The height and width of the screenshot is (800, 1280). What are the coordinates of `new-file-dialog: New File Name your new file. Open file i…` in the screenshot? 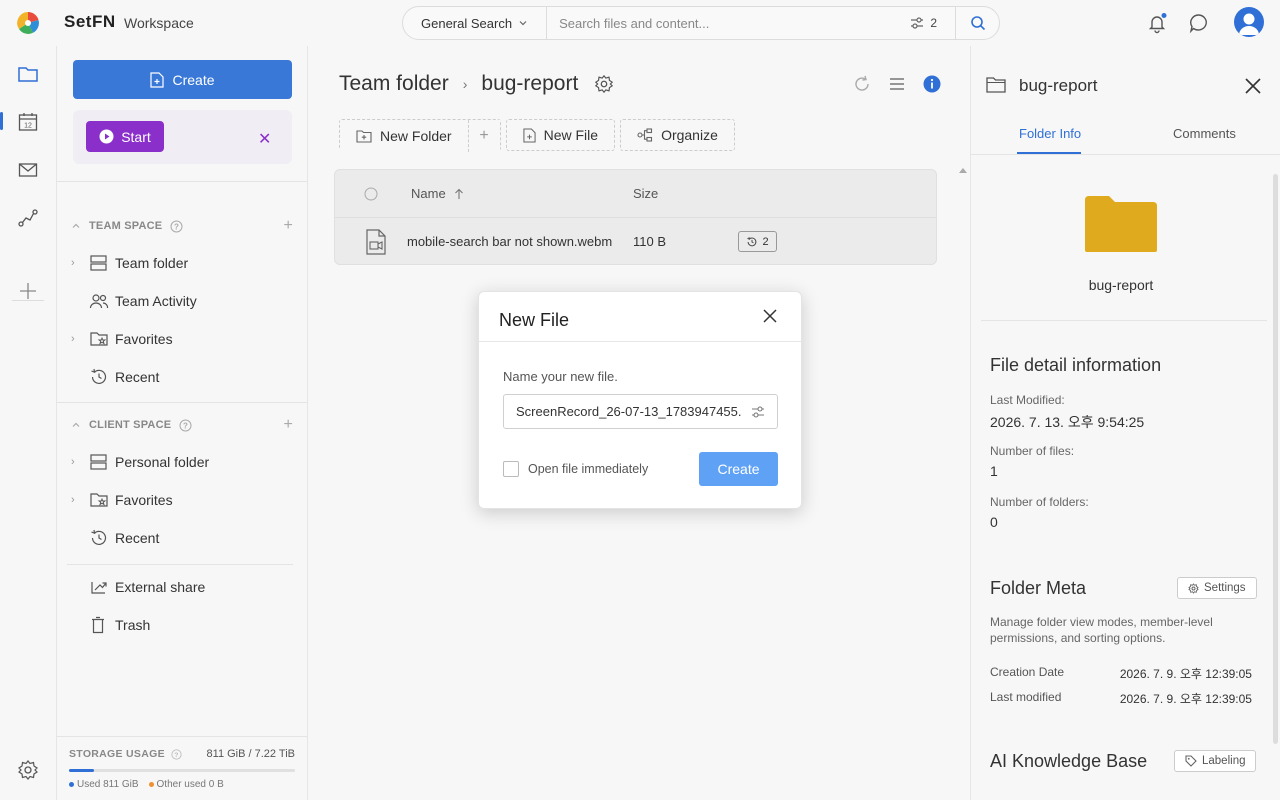 It's located at (640, 400).